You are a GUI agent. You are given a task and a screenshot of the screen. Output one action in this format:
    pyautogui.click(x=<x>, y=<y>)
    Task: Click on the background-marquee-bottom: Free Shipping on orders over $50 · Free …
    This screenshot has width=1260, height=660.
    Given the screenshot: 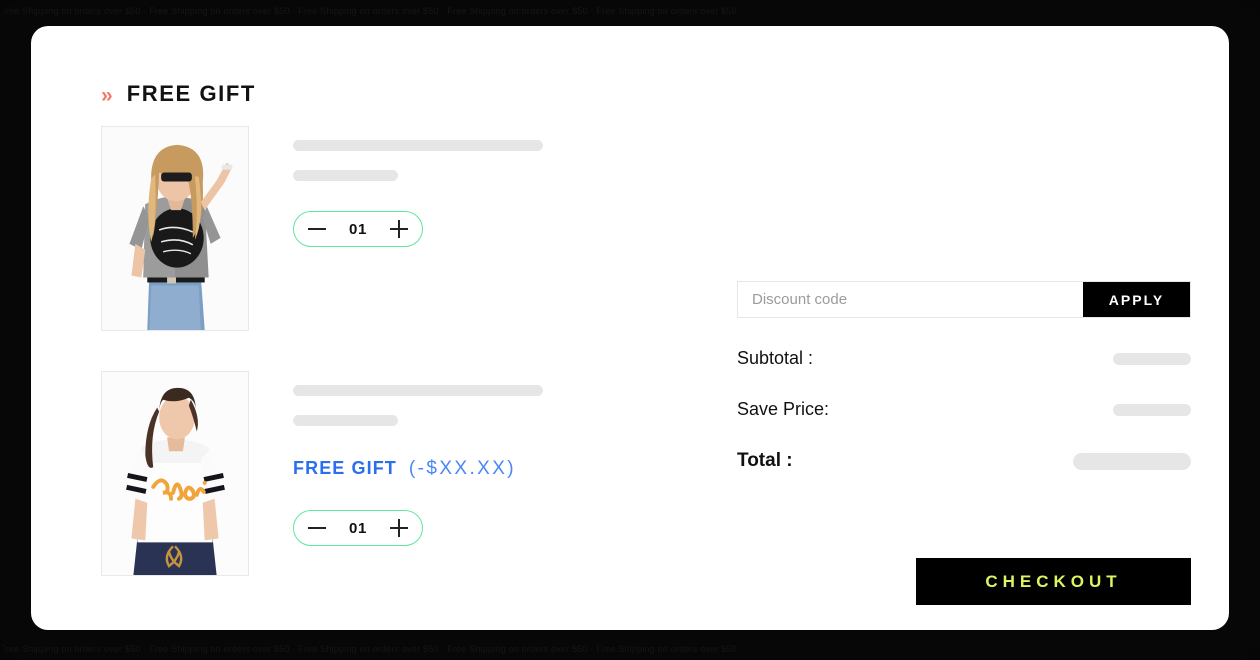 What is the action you would take?
    pyautogui.click(x=368, y=649)
    